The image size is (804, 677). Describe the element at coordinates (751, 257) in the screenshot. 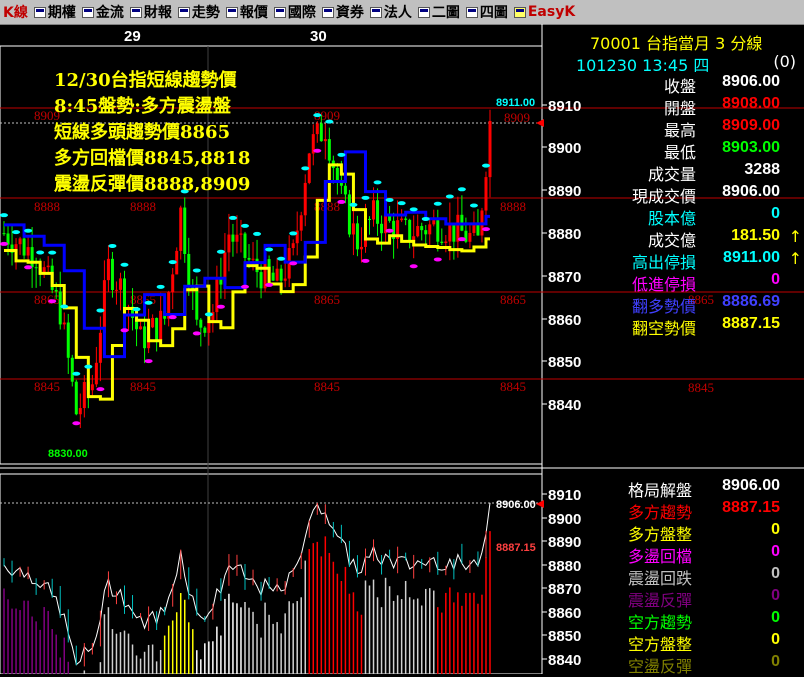

I see `quote-value: 8911.00` at that location.